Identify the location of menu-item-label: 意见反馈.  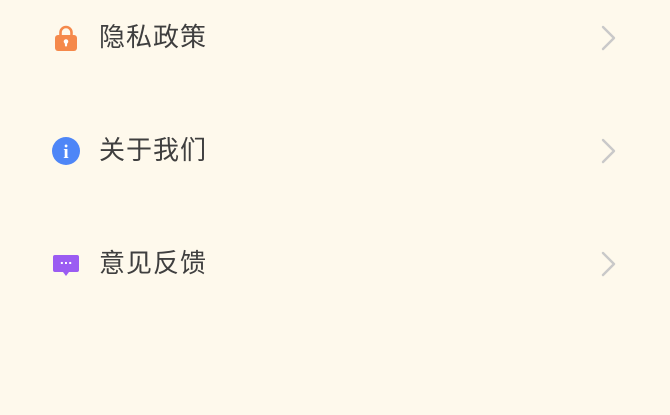
(153, 264).